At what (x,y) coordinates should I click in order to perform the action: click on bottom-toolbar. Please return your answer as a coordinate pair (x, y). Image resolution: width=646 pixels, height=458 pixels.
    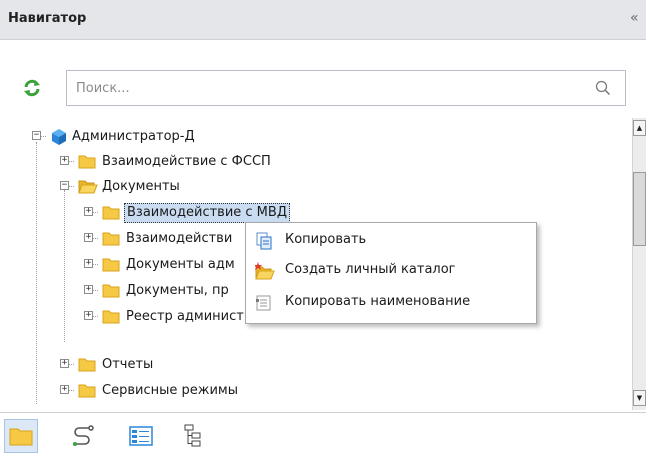
    Looking at the image, I should click on (323, 435).